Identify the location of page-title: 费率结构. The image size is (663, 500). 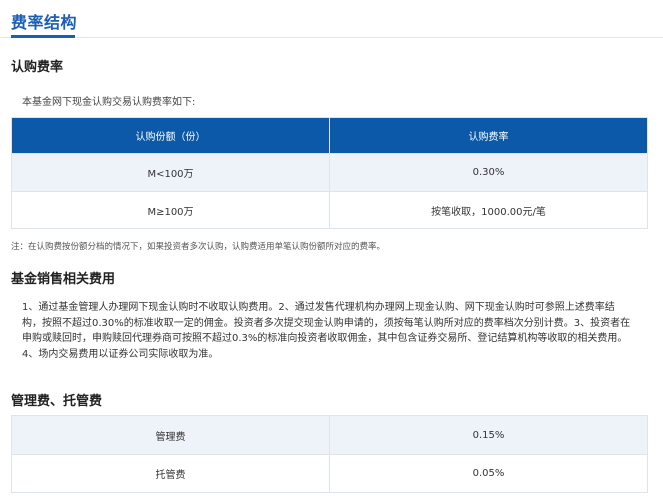
(44, 22).